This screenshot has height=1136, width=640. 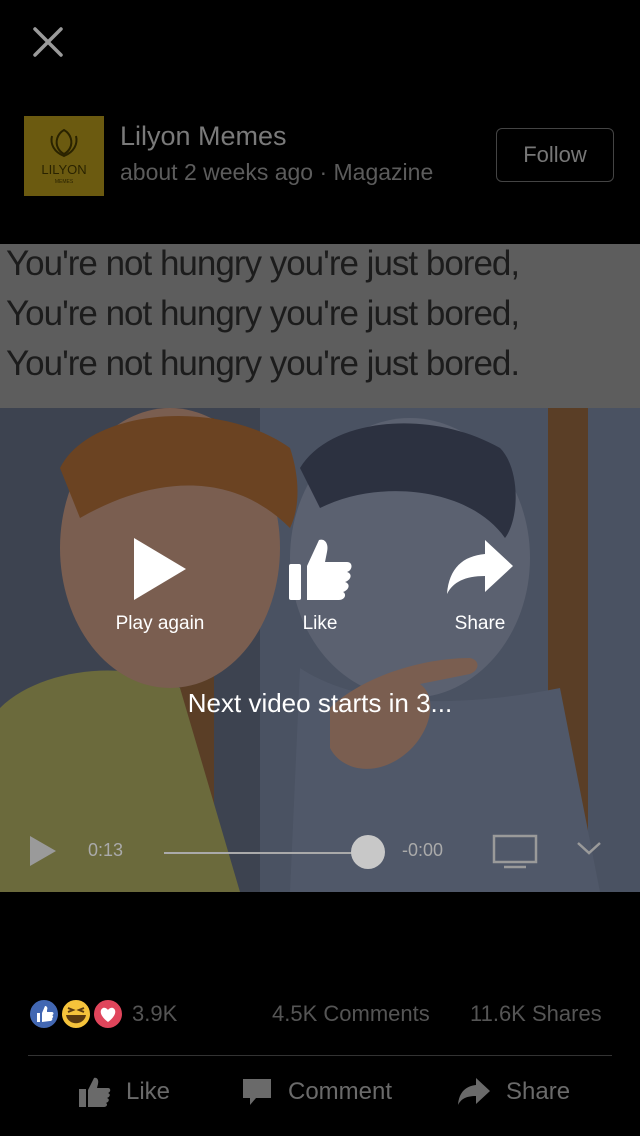 What do you see at coordinates (64, 156) in the screenshot?
I see `page-logo: LILYON MEMES` at bounding box center [64, 156].